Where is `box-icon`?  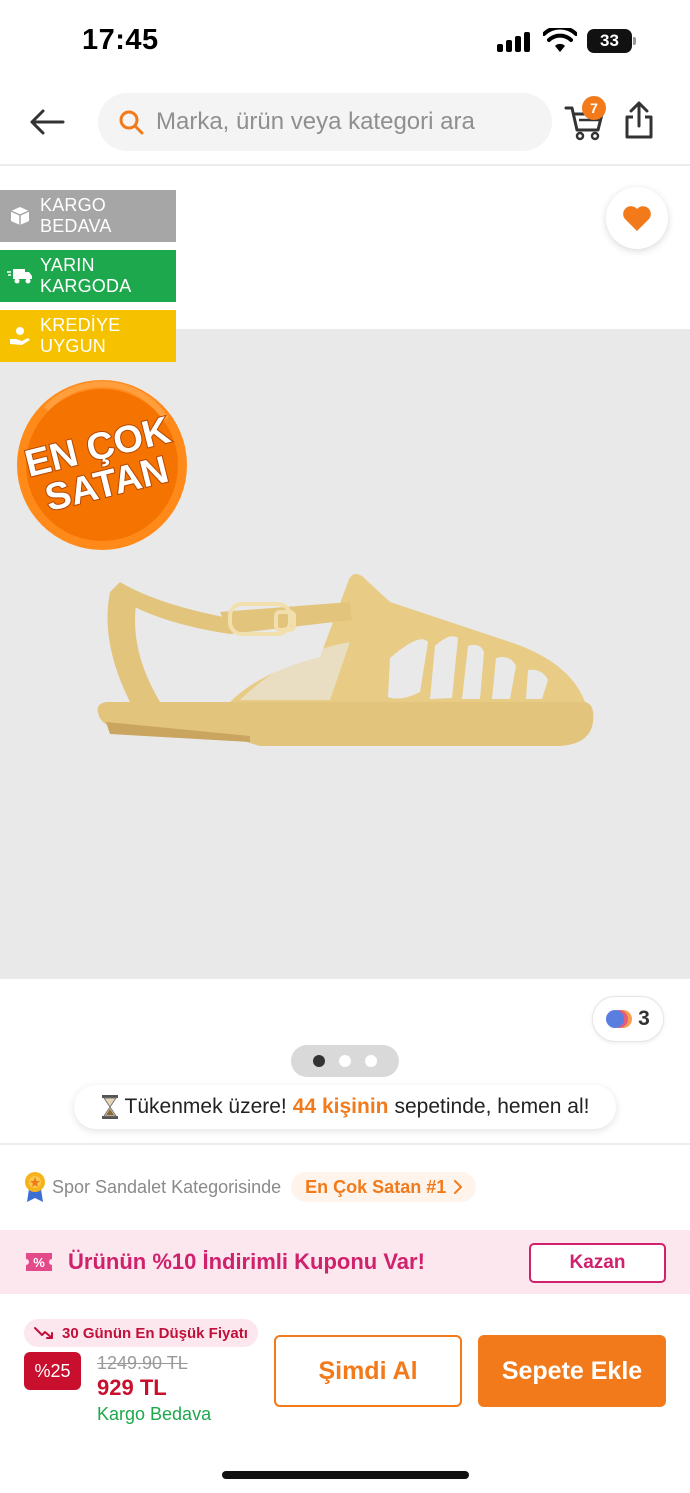 box-icon is located at coordinates (20, 216).